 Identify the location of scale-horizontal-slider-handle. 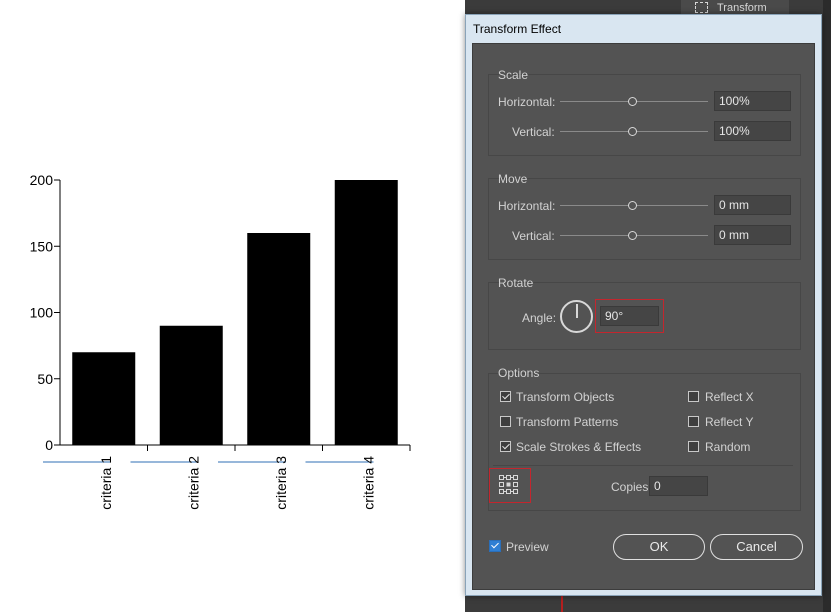
(632, 101).